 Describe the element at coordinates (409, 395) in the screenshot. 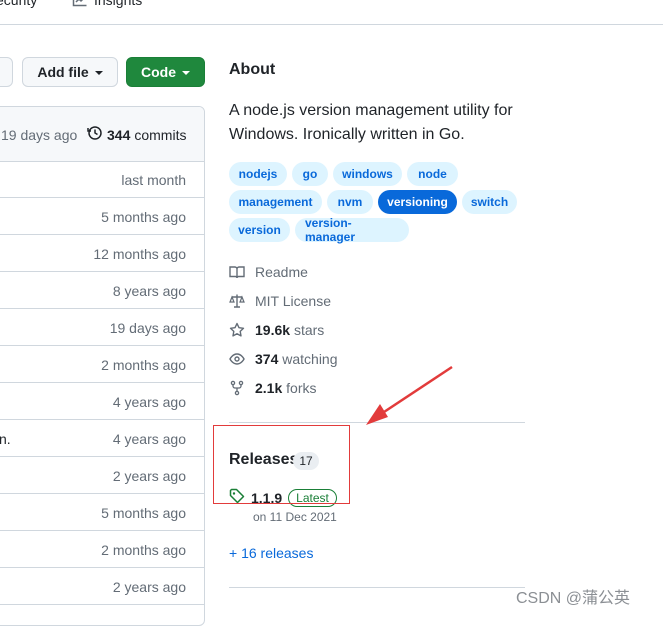

I see `annotation-arrow-icon` at that location.